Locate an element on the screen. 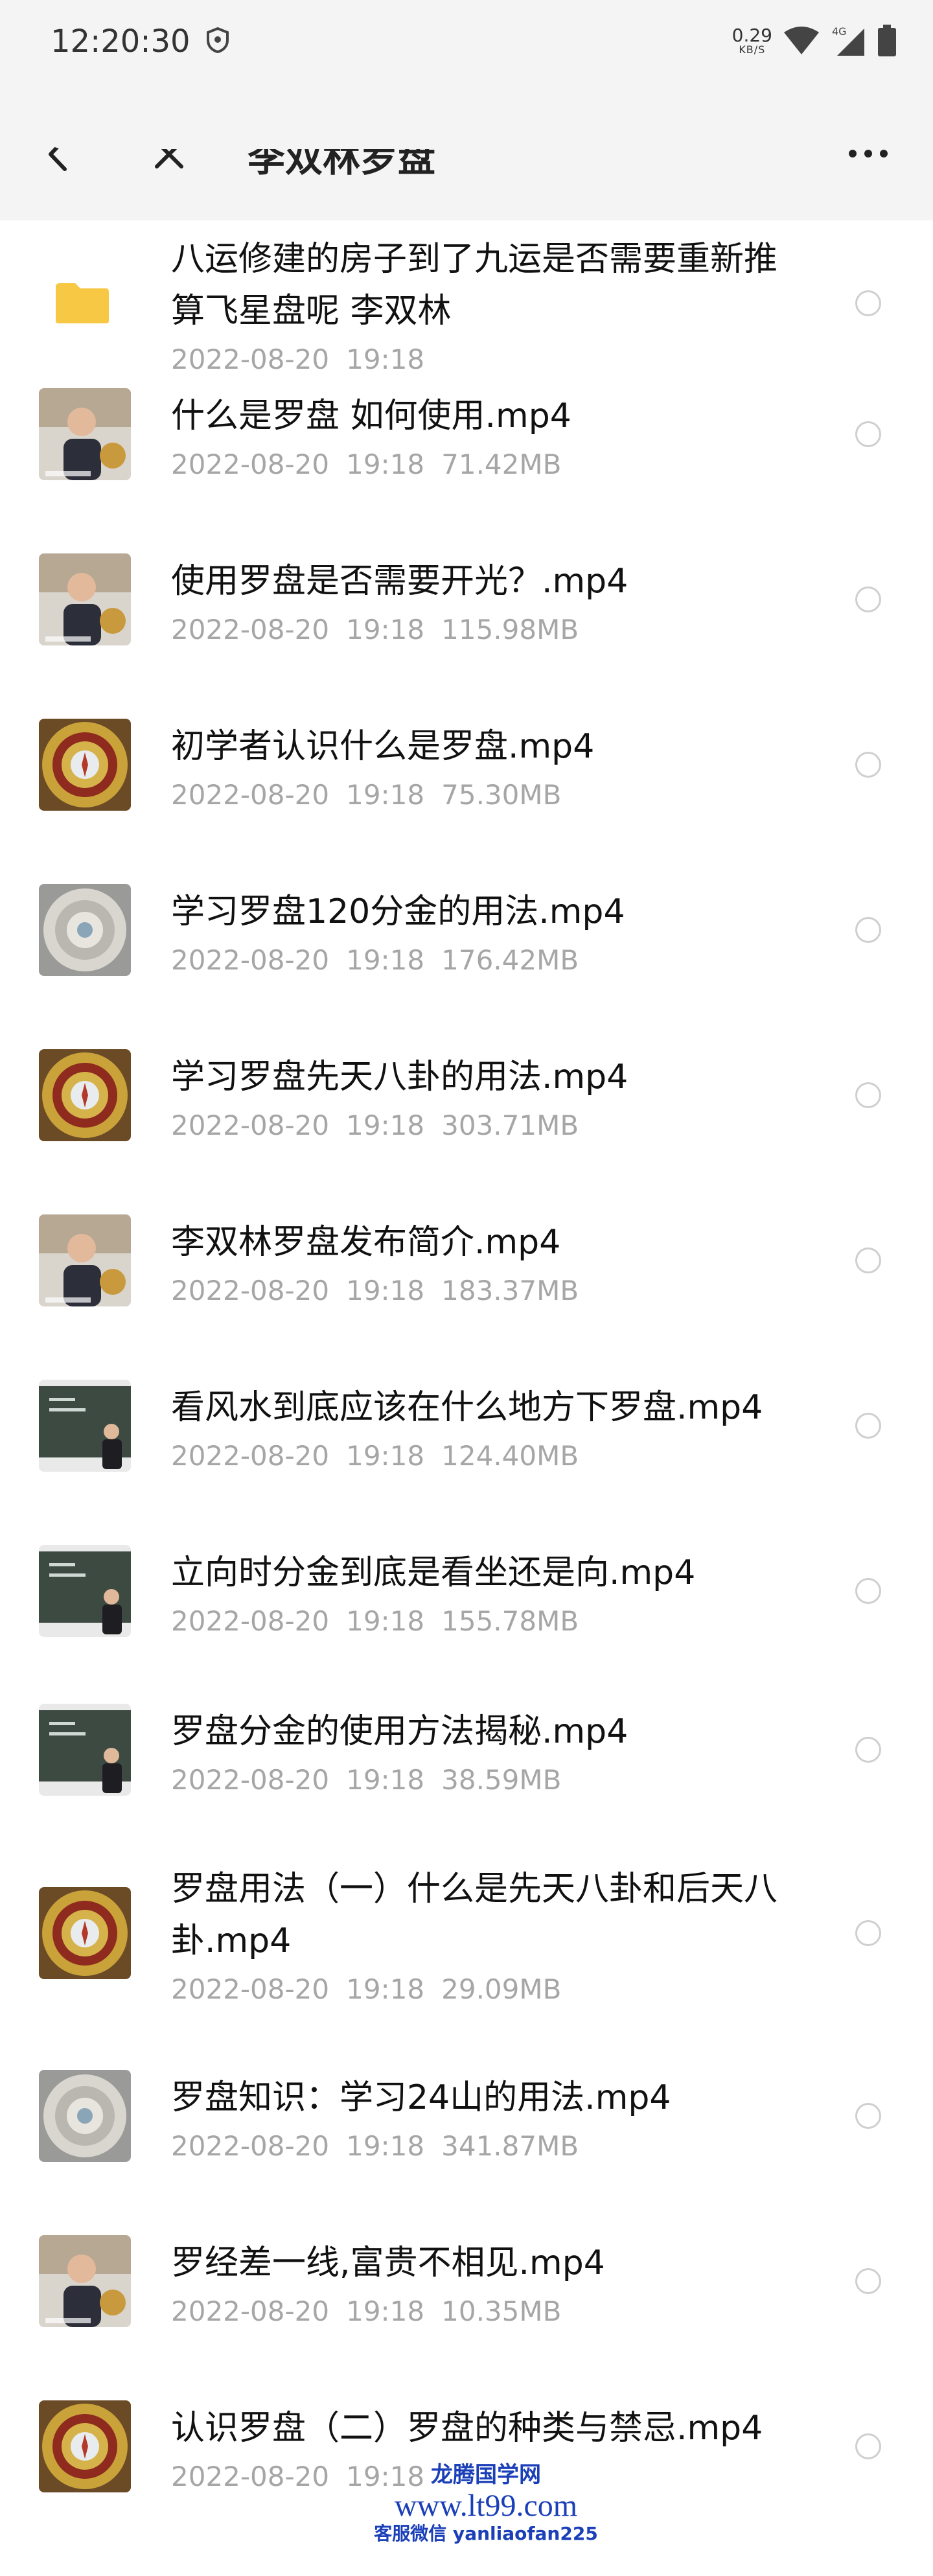 Image resolution: width=933 pixels, height=2576 pixels. network-speed: 0.29 KB/S is located at coordinates (752, 41).